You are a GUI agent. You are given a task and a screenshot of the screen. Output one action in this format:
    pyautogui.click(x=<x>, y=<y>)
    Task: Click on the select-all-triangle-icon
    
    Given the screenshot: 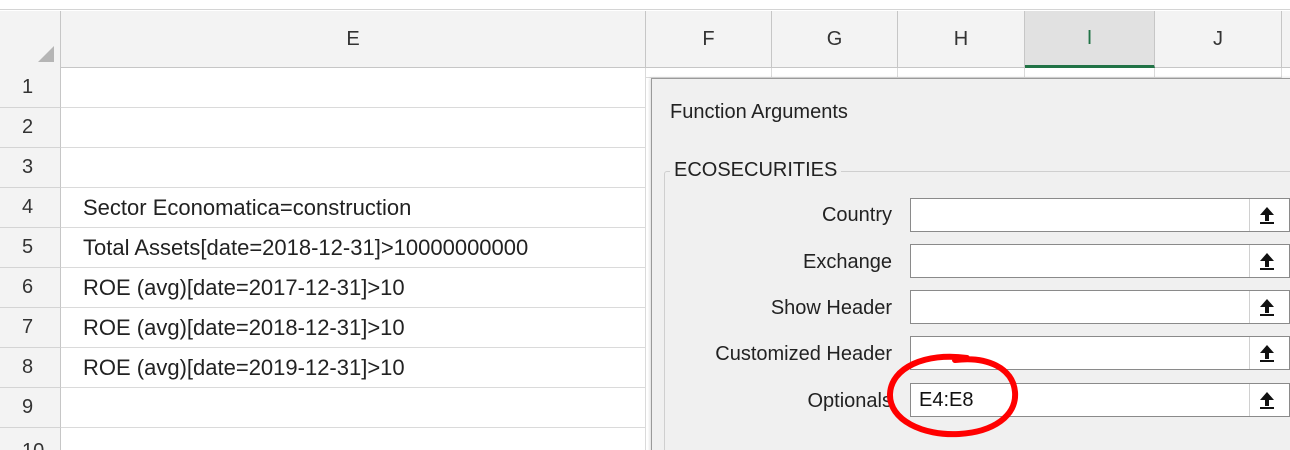 What is the action you would take?
    pyautogui.click(x=46, y=54)
    